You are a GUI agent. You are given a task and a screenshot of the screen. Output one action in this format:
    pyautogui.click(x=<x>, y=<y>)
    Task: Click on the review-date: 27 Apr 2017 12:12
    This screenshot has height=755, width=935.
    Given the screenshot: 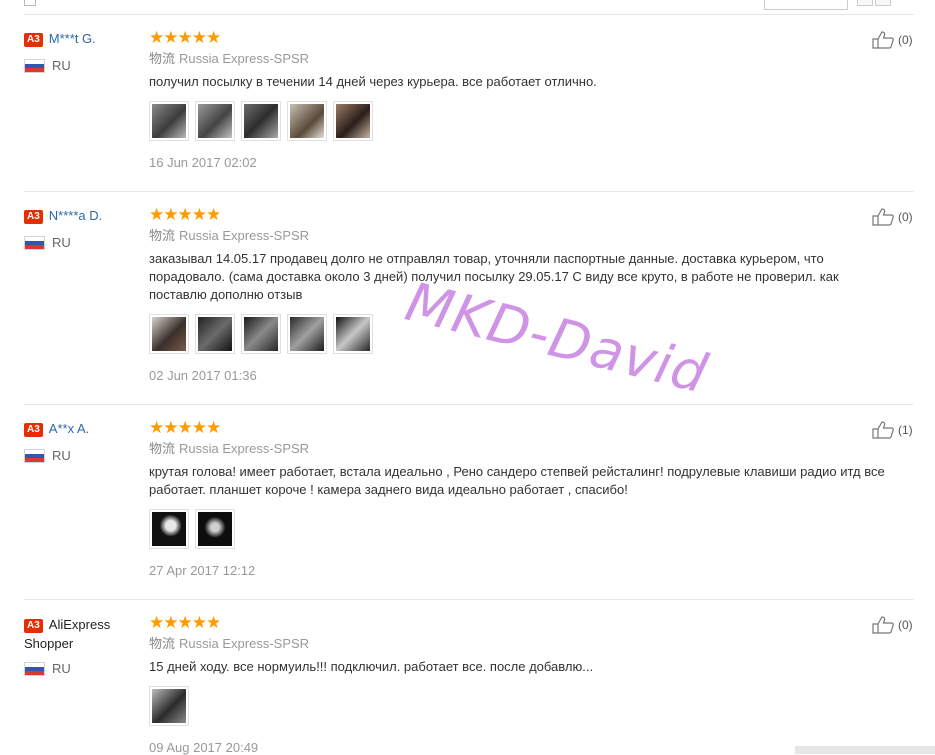 What is the action you would take?
    pyautogui.click(x=202, y=570)
    